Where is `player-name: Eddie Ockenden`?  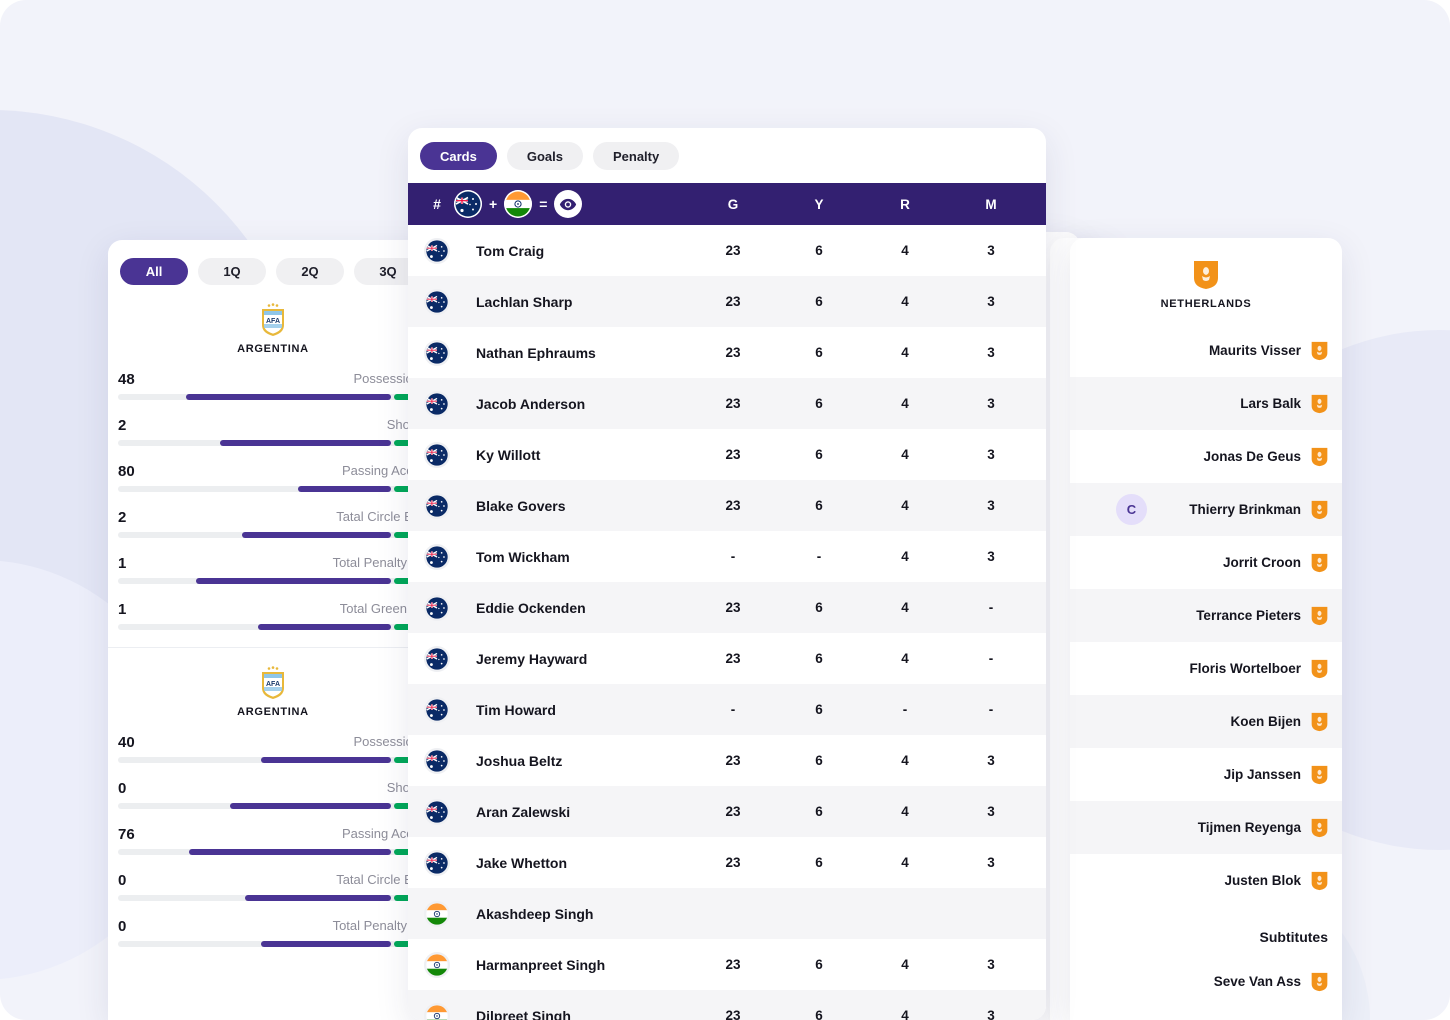 player-name: Eddie Ockenden is located at coordinates (531, 607).